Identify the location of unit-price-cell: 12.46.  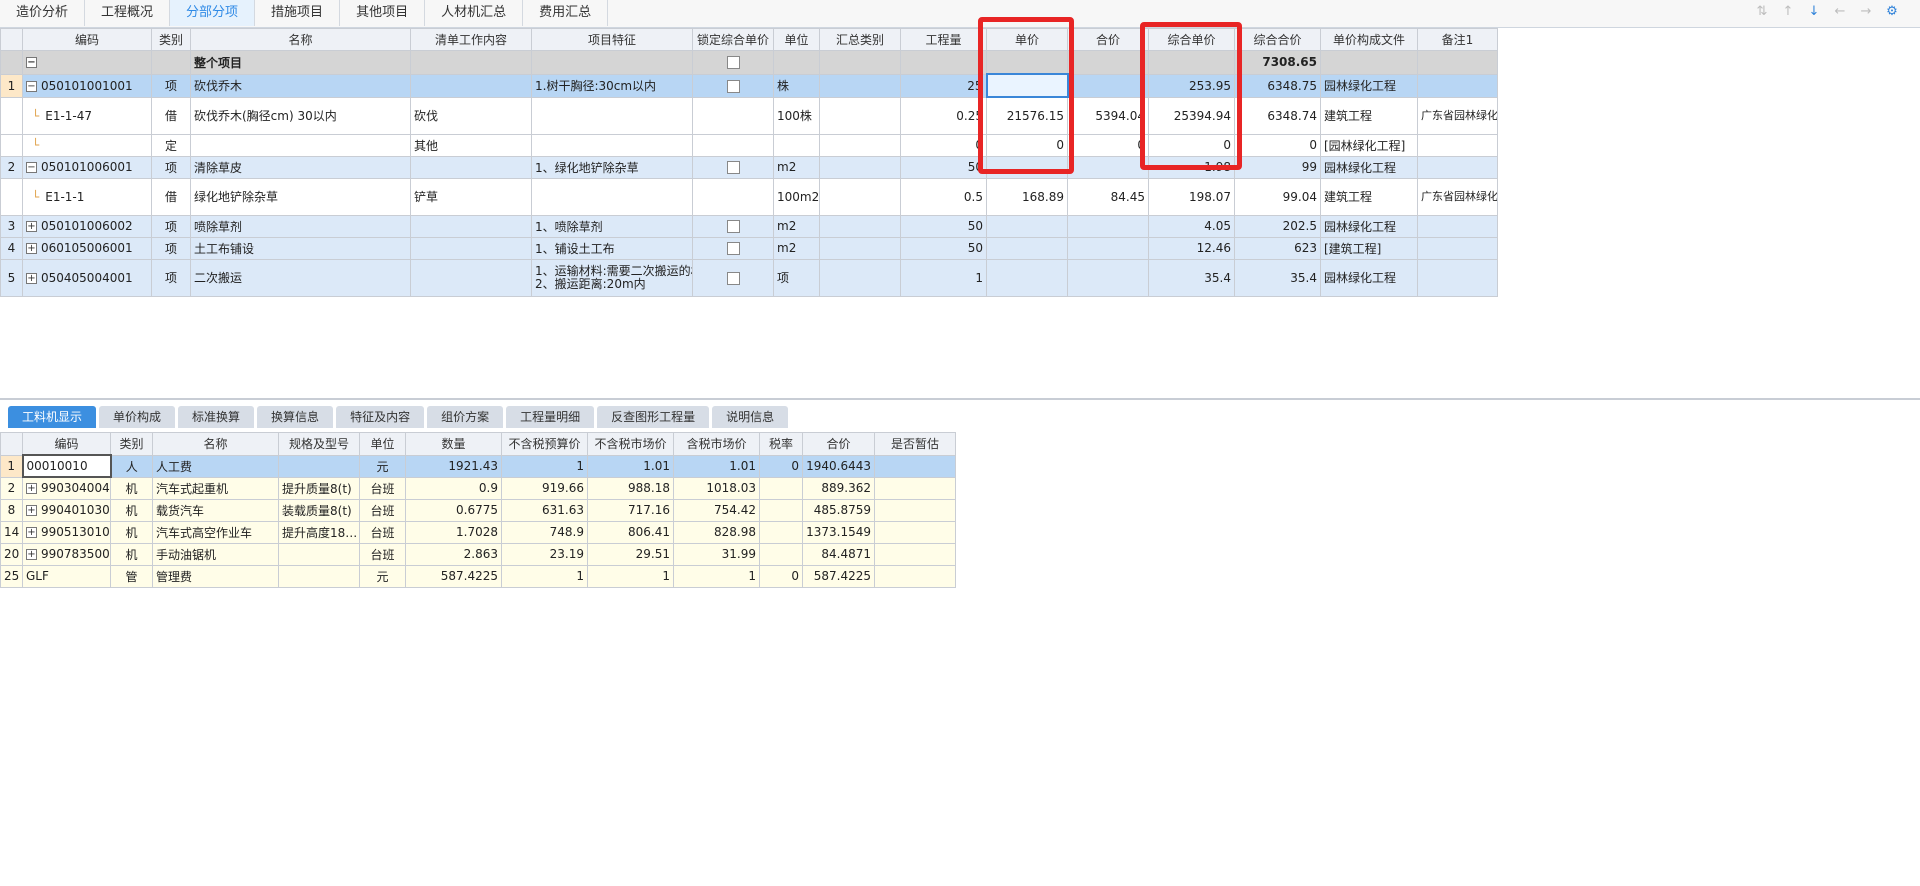
(1191, 248).